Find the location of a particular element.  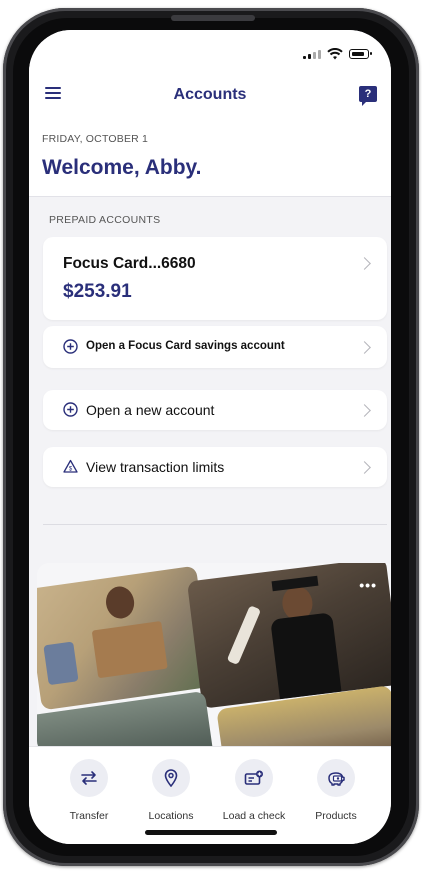

view-limits-label: View transaction limits is located at coordinates (155, 467).